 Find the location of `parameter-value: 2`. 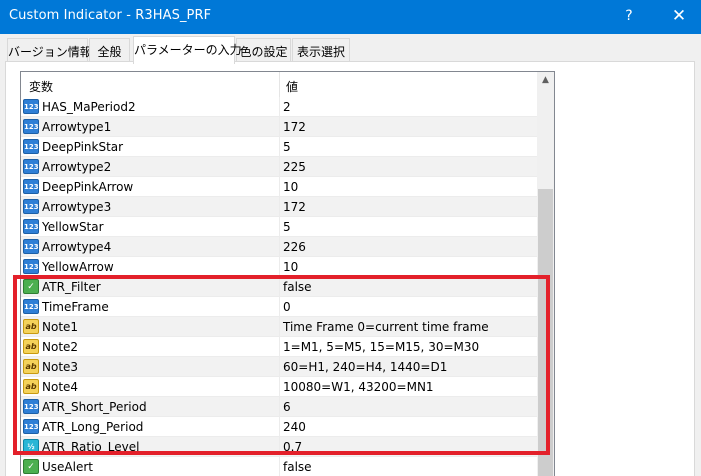

parameter-value: 2 is located at coordinates (287, 107).